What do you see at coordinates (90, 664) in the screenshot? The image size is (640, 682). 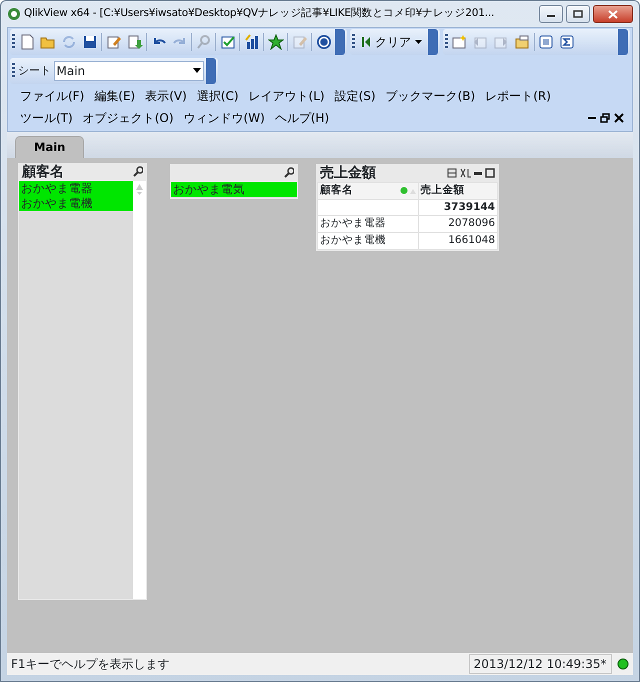 I see `status-message: F1キーでヘルプを表示します` at bounding box center [90, 664].